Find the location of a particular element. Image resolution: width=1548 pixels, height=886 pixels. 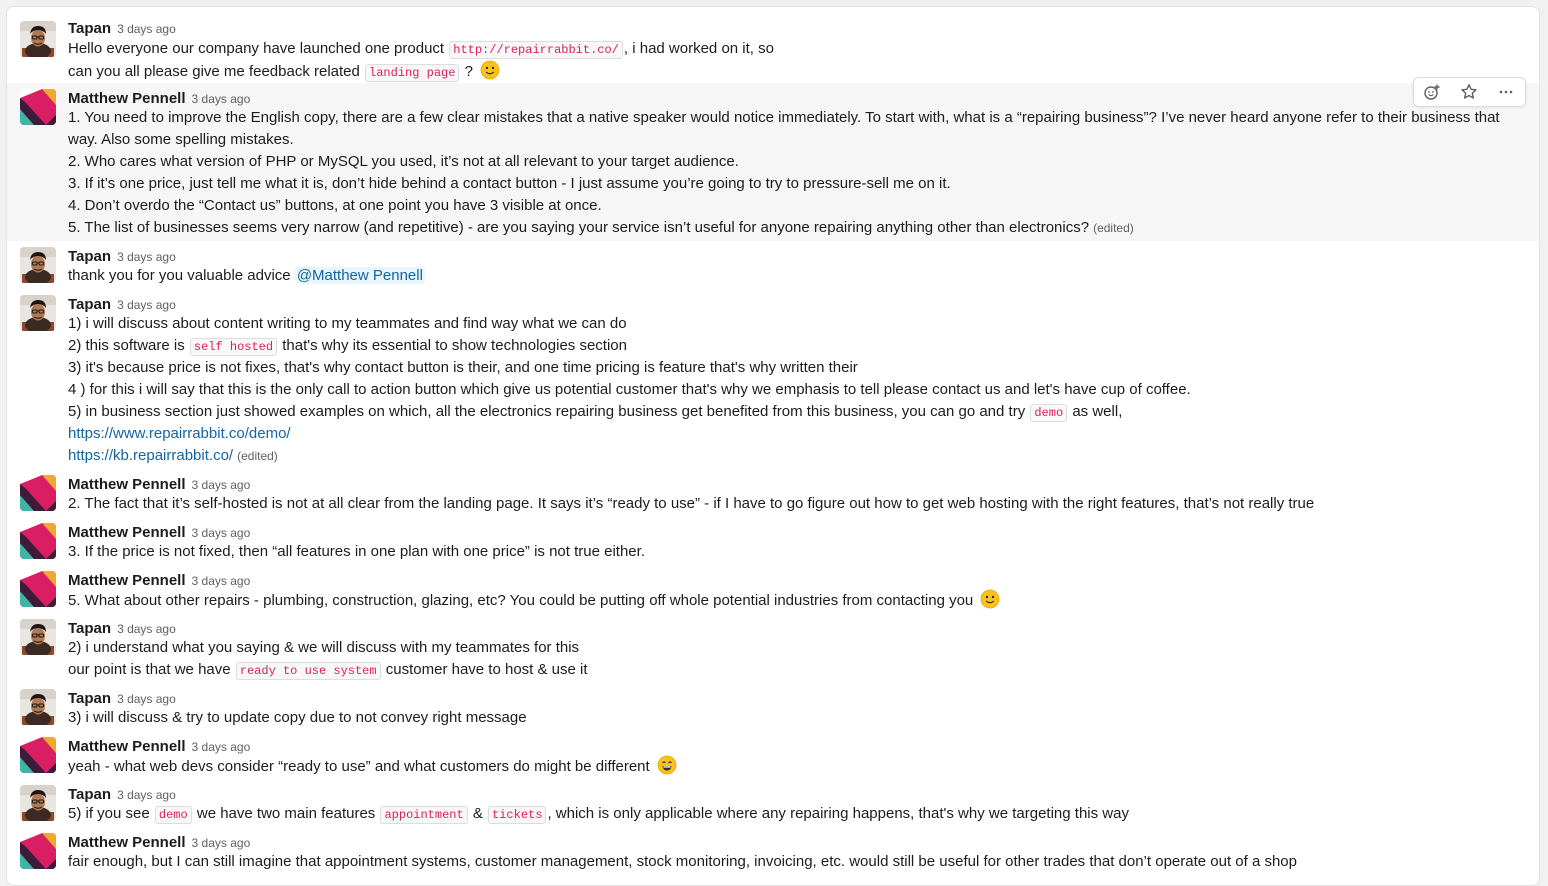

message-text: https://kb.repairrabbit.co/ (edited) is located at coordinates (775, 456).